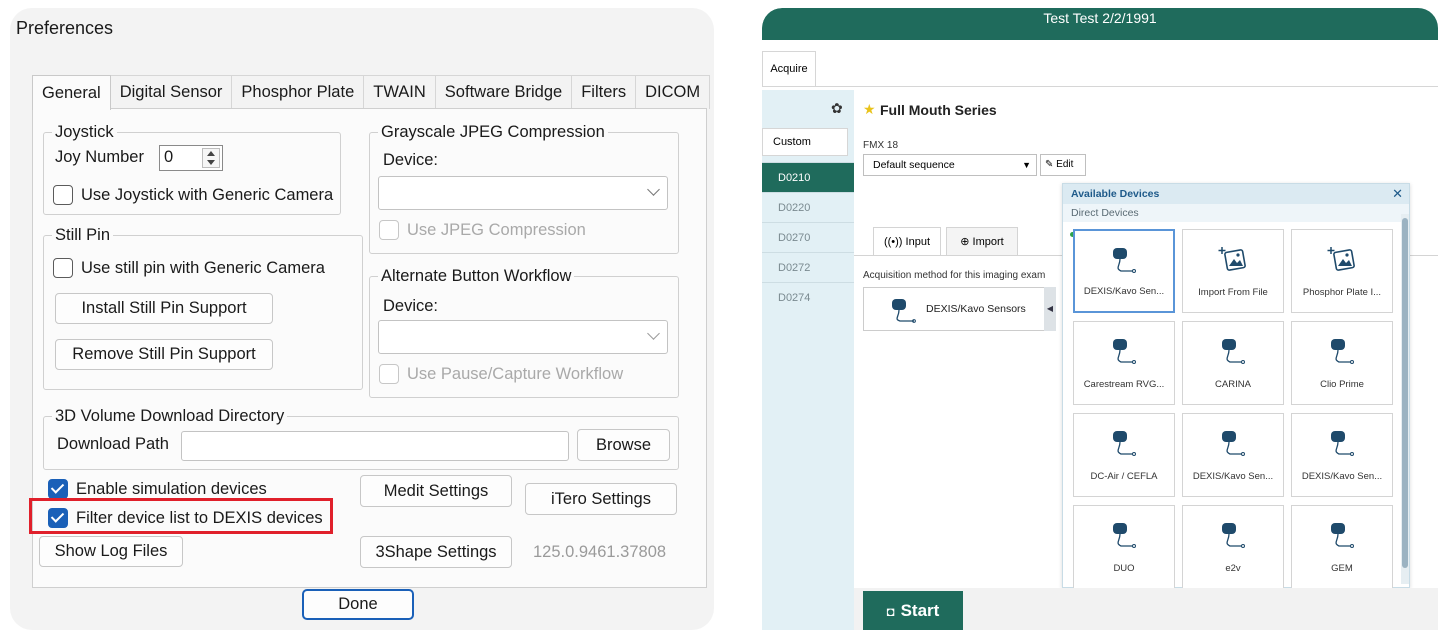  Describe the element at coordinates (1124, 476) in the screenshot. I see `tile-label: DC-Air / CEFLA` at that location.